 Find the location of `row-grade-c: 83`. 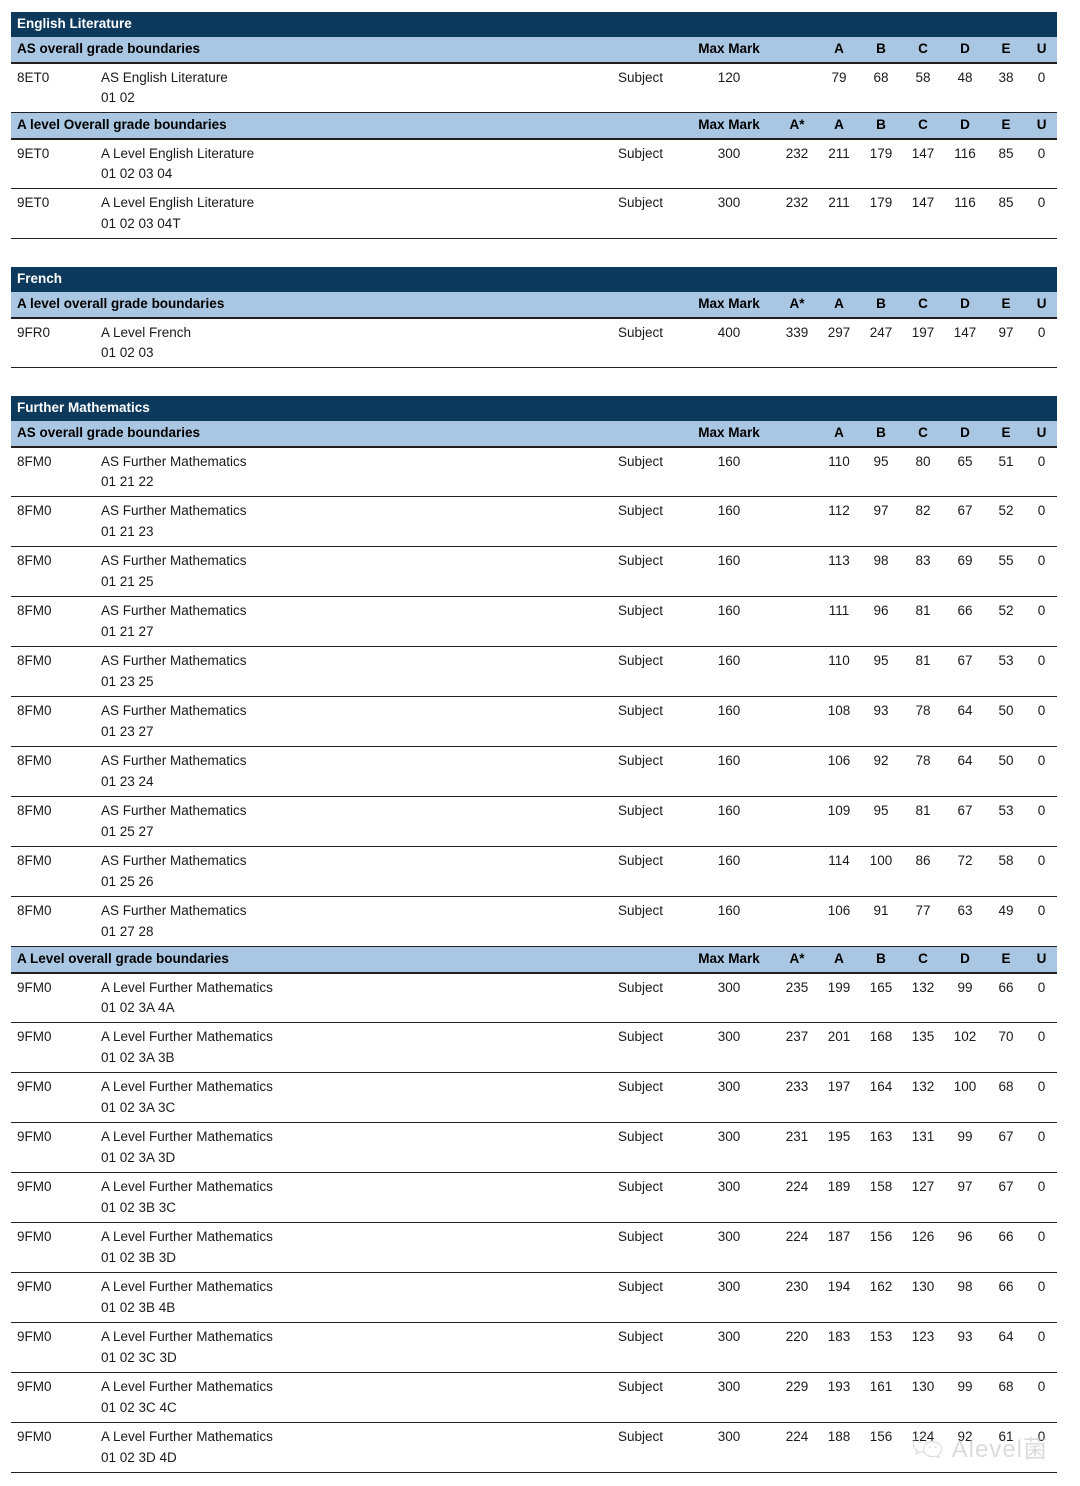

row-grade-c: 83 is located at coordinates (923, 560).